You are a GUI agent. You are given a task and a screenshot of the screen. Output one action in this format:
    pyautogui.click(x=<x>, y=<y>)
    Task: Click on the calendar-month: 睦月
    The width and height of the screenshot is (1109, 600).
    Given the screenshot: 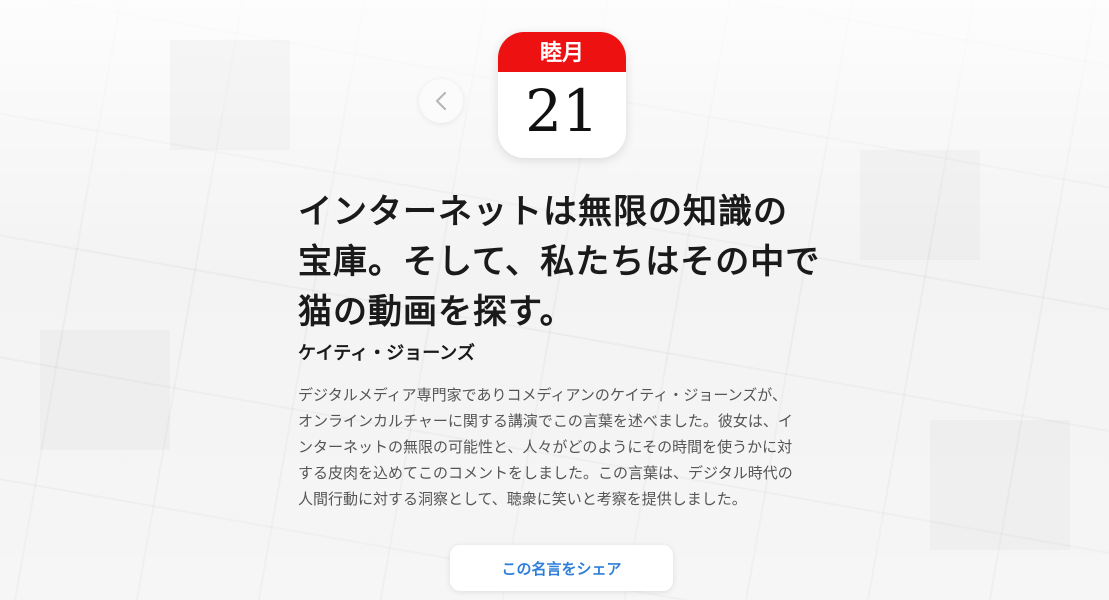 What is the action you would take?
    pyautogui.click(x=562, y=52)
    